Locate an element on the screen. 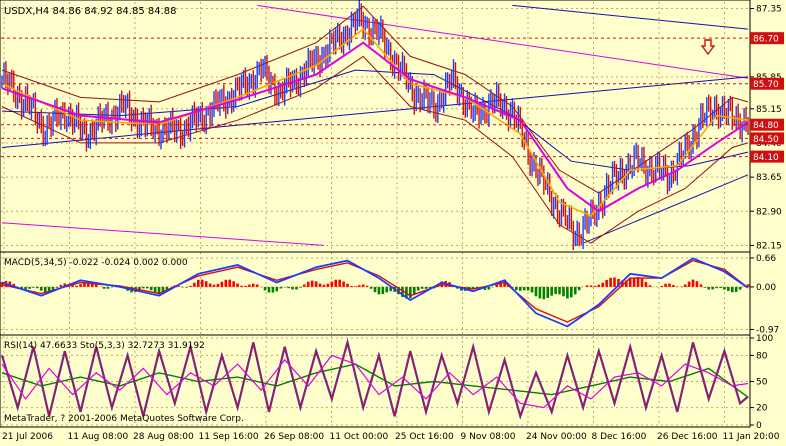 This screenshot has height=446, width=786. price-tag-label: 85.70 is located at coordinates (766, 85).